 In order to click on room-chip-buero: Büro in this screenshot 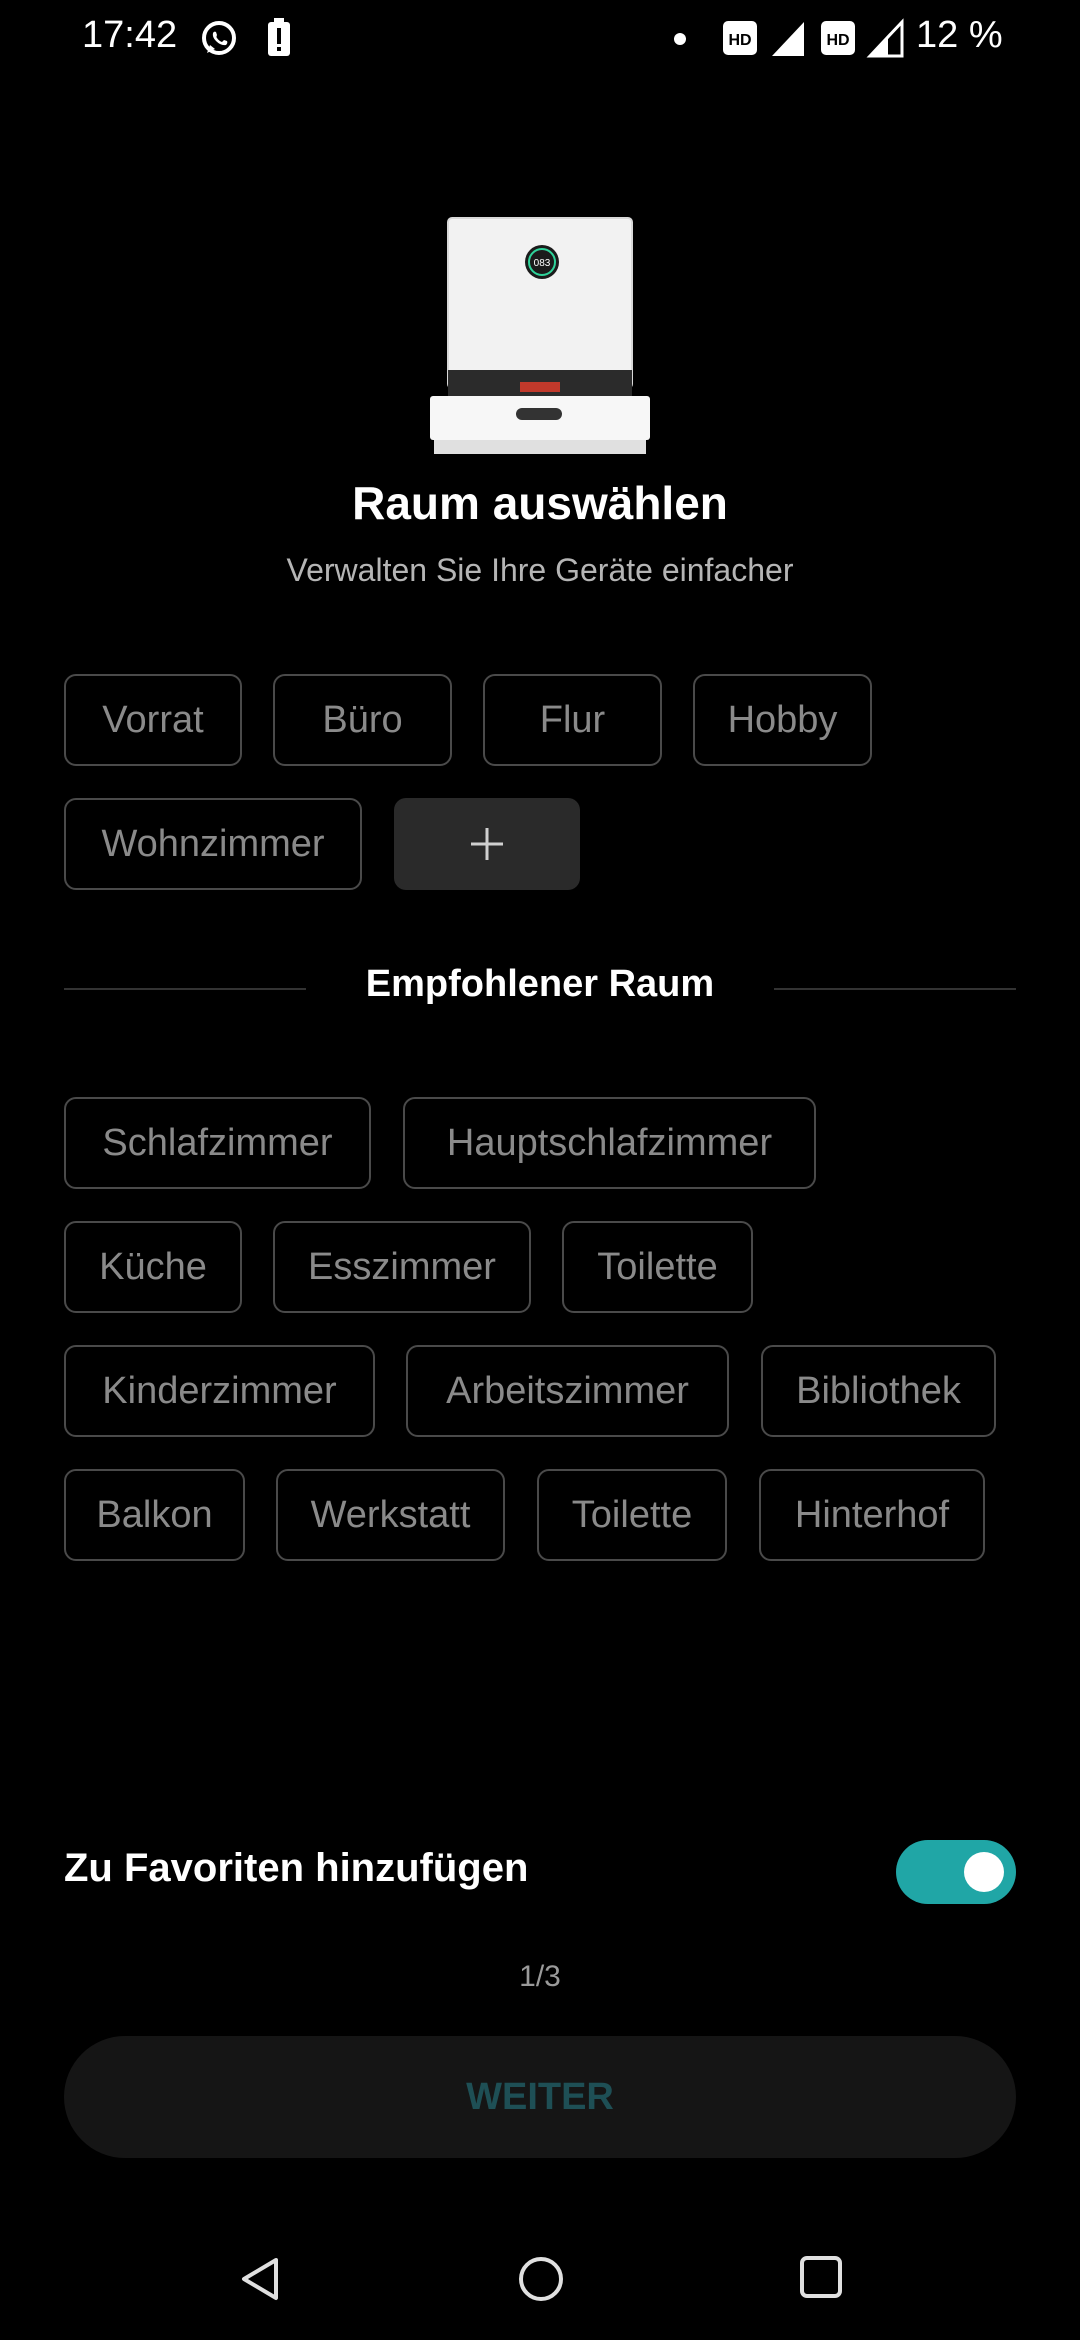, I will do `click(362, 720)`.